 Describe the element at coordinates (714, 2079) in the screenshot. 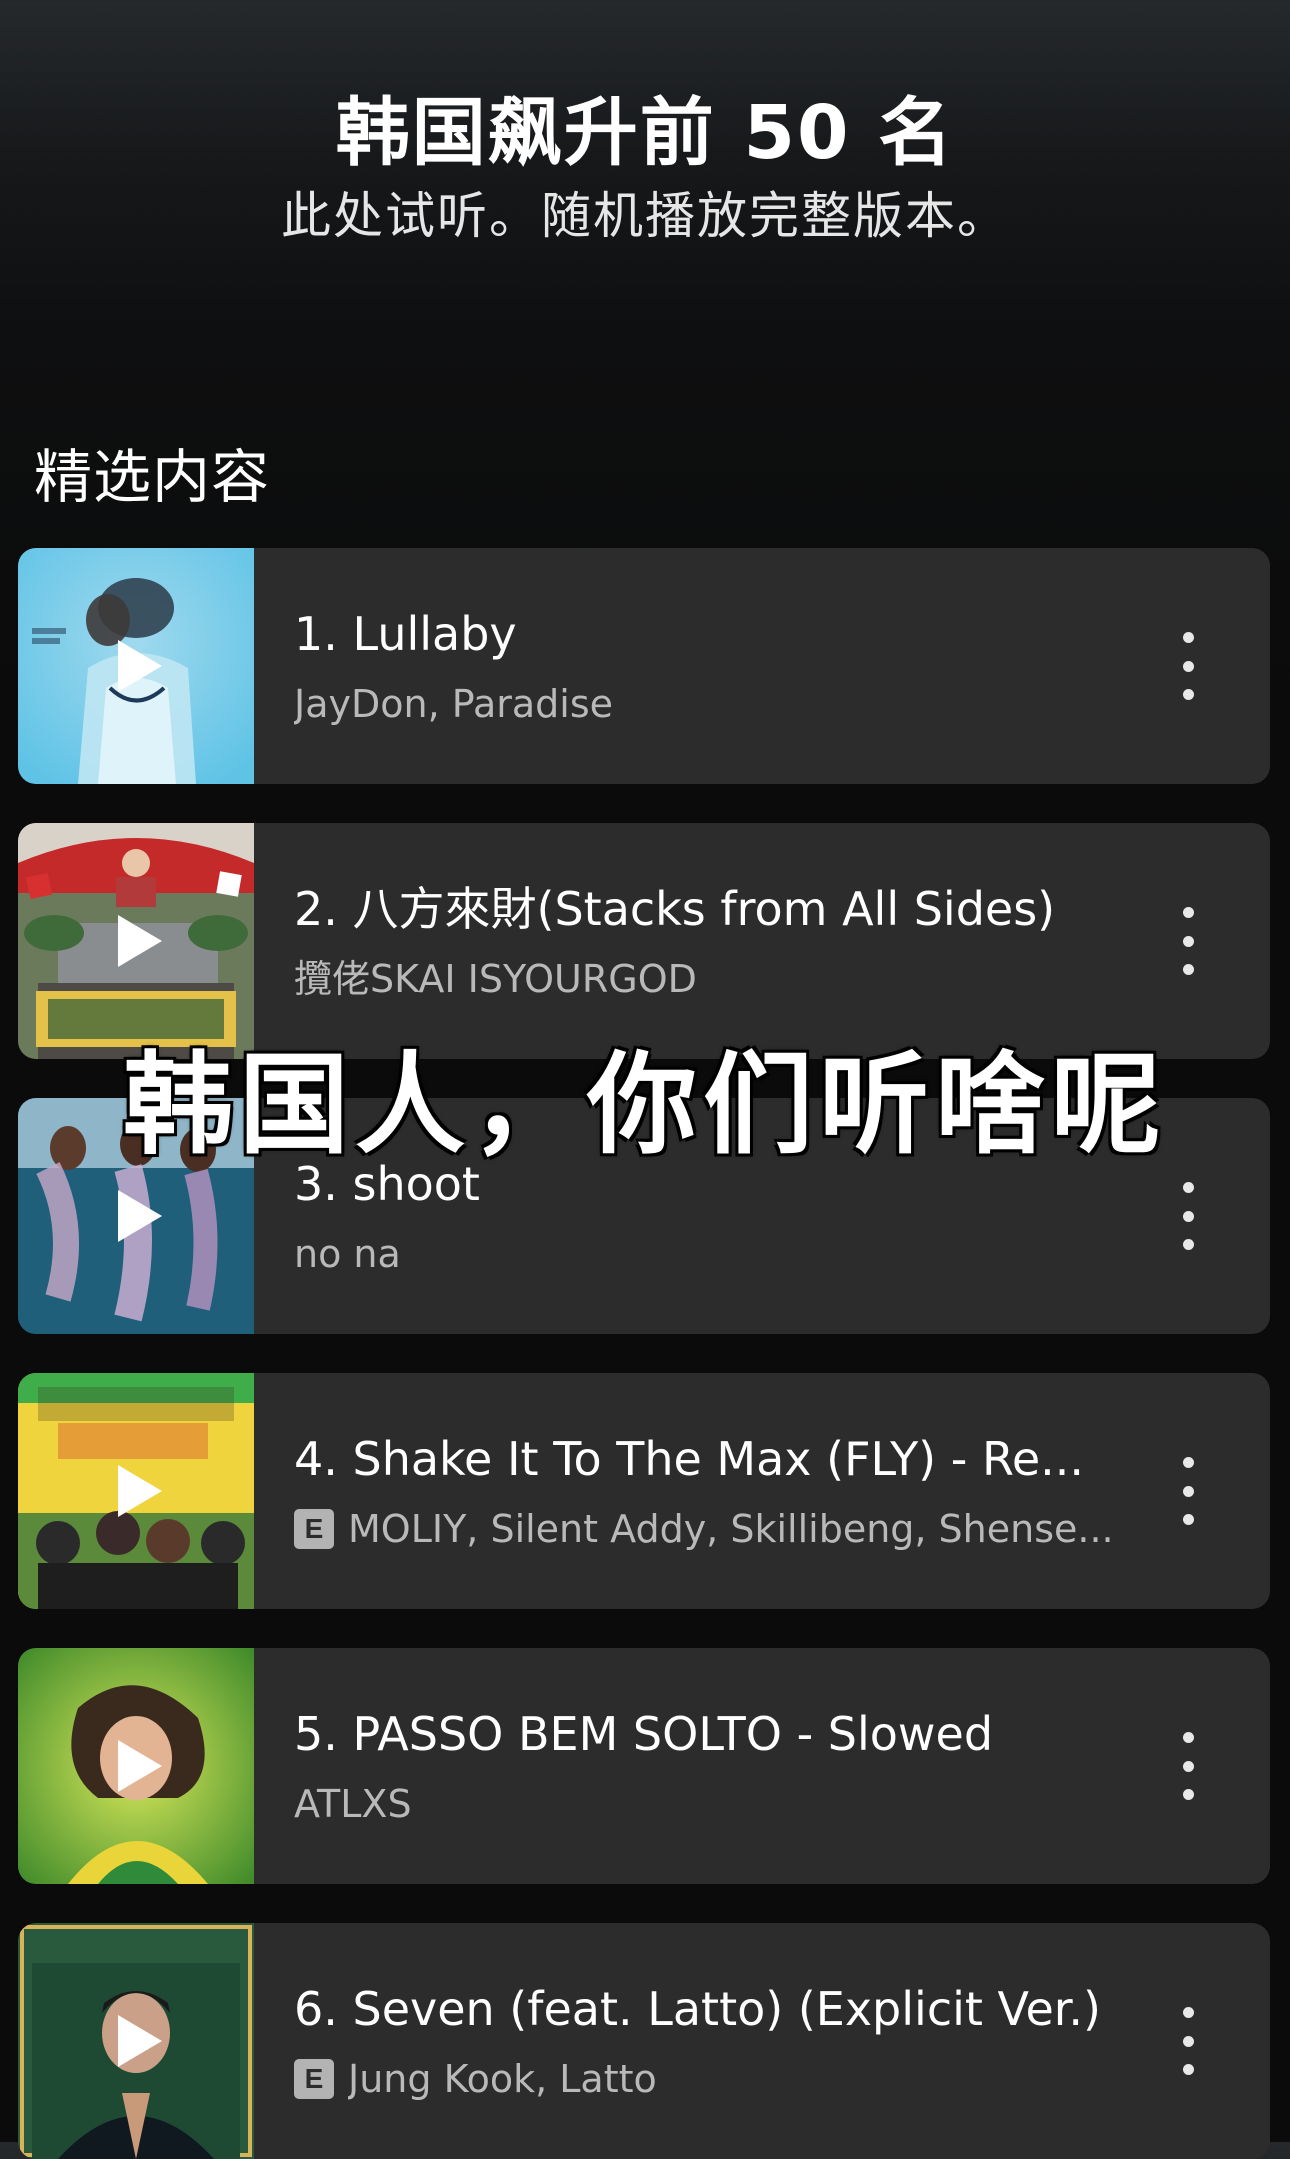

I see `track-artist-row: E Jung Kook, Latto` at that location.